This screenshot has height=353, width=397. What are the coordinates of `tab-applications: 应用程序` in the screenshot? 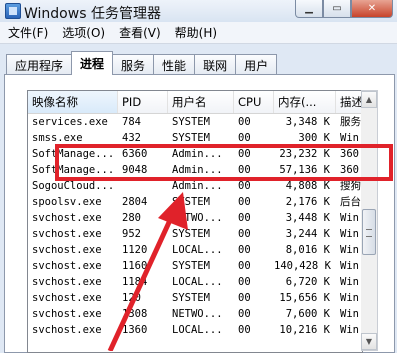 It's located at (39, 64).